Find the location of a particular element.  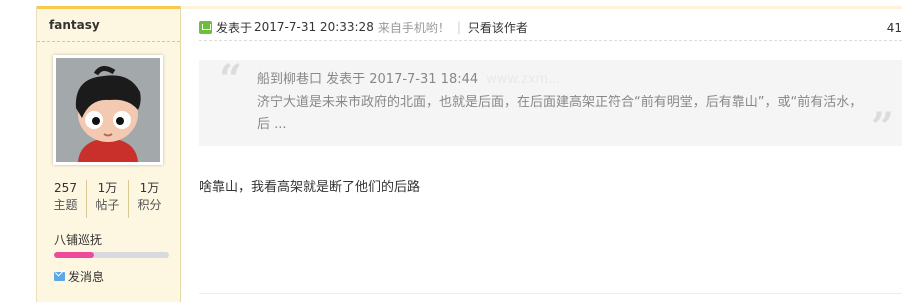

stat-posts-label: 帖子 is located at coordinates (107, 205).